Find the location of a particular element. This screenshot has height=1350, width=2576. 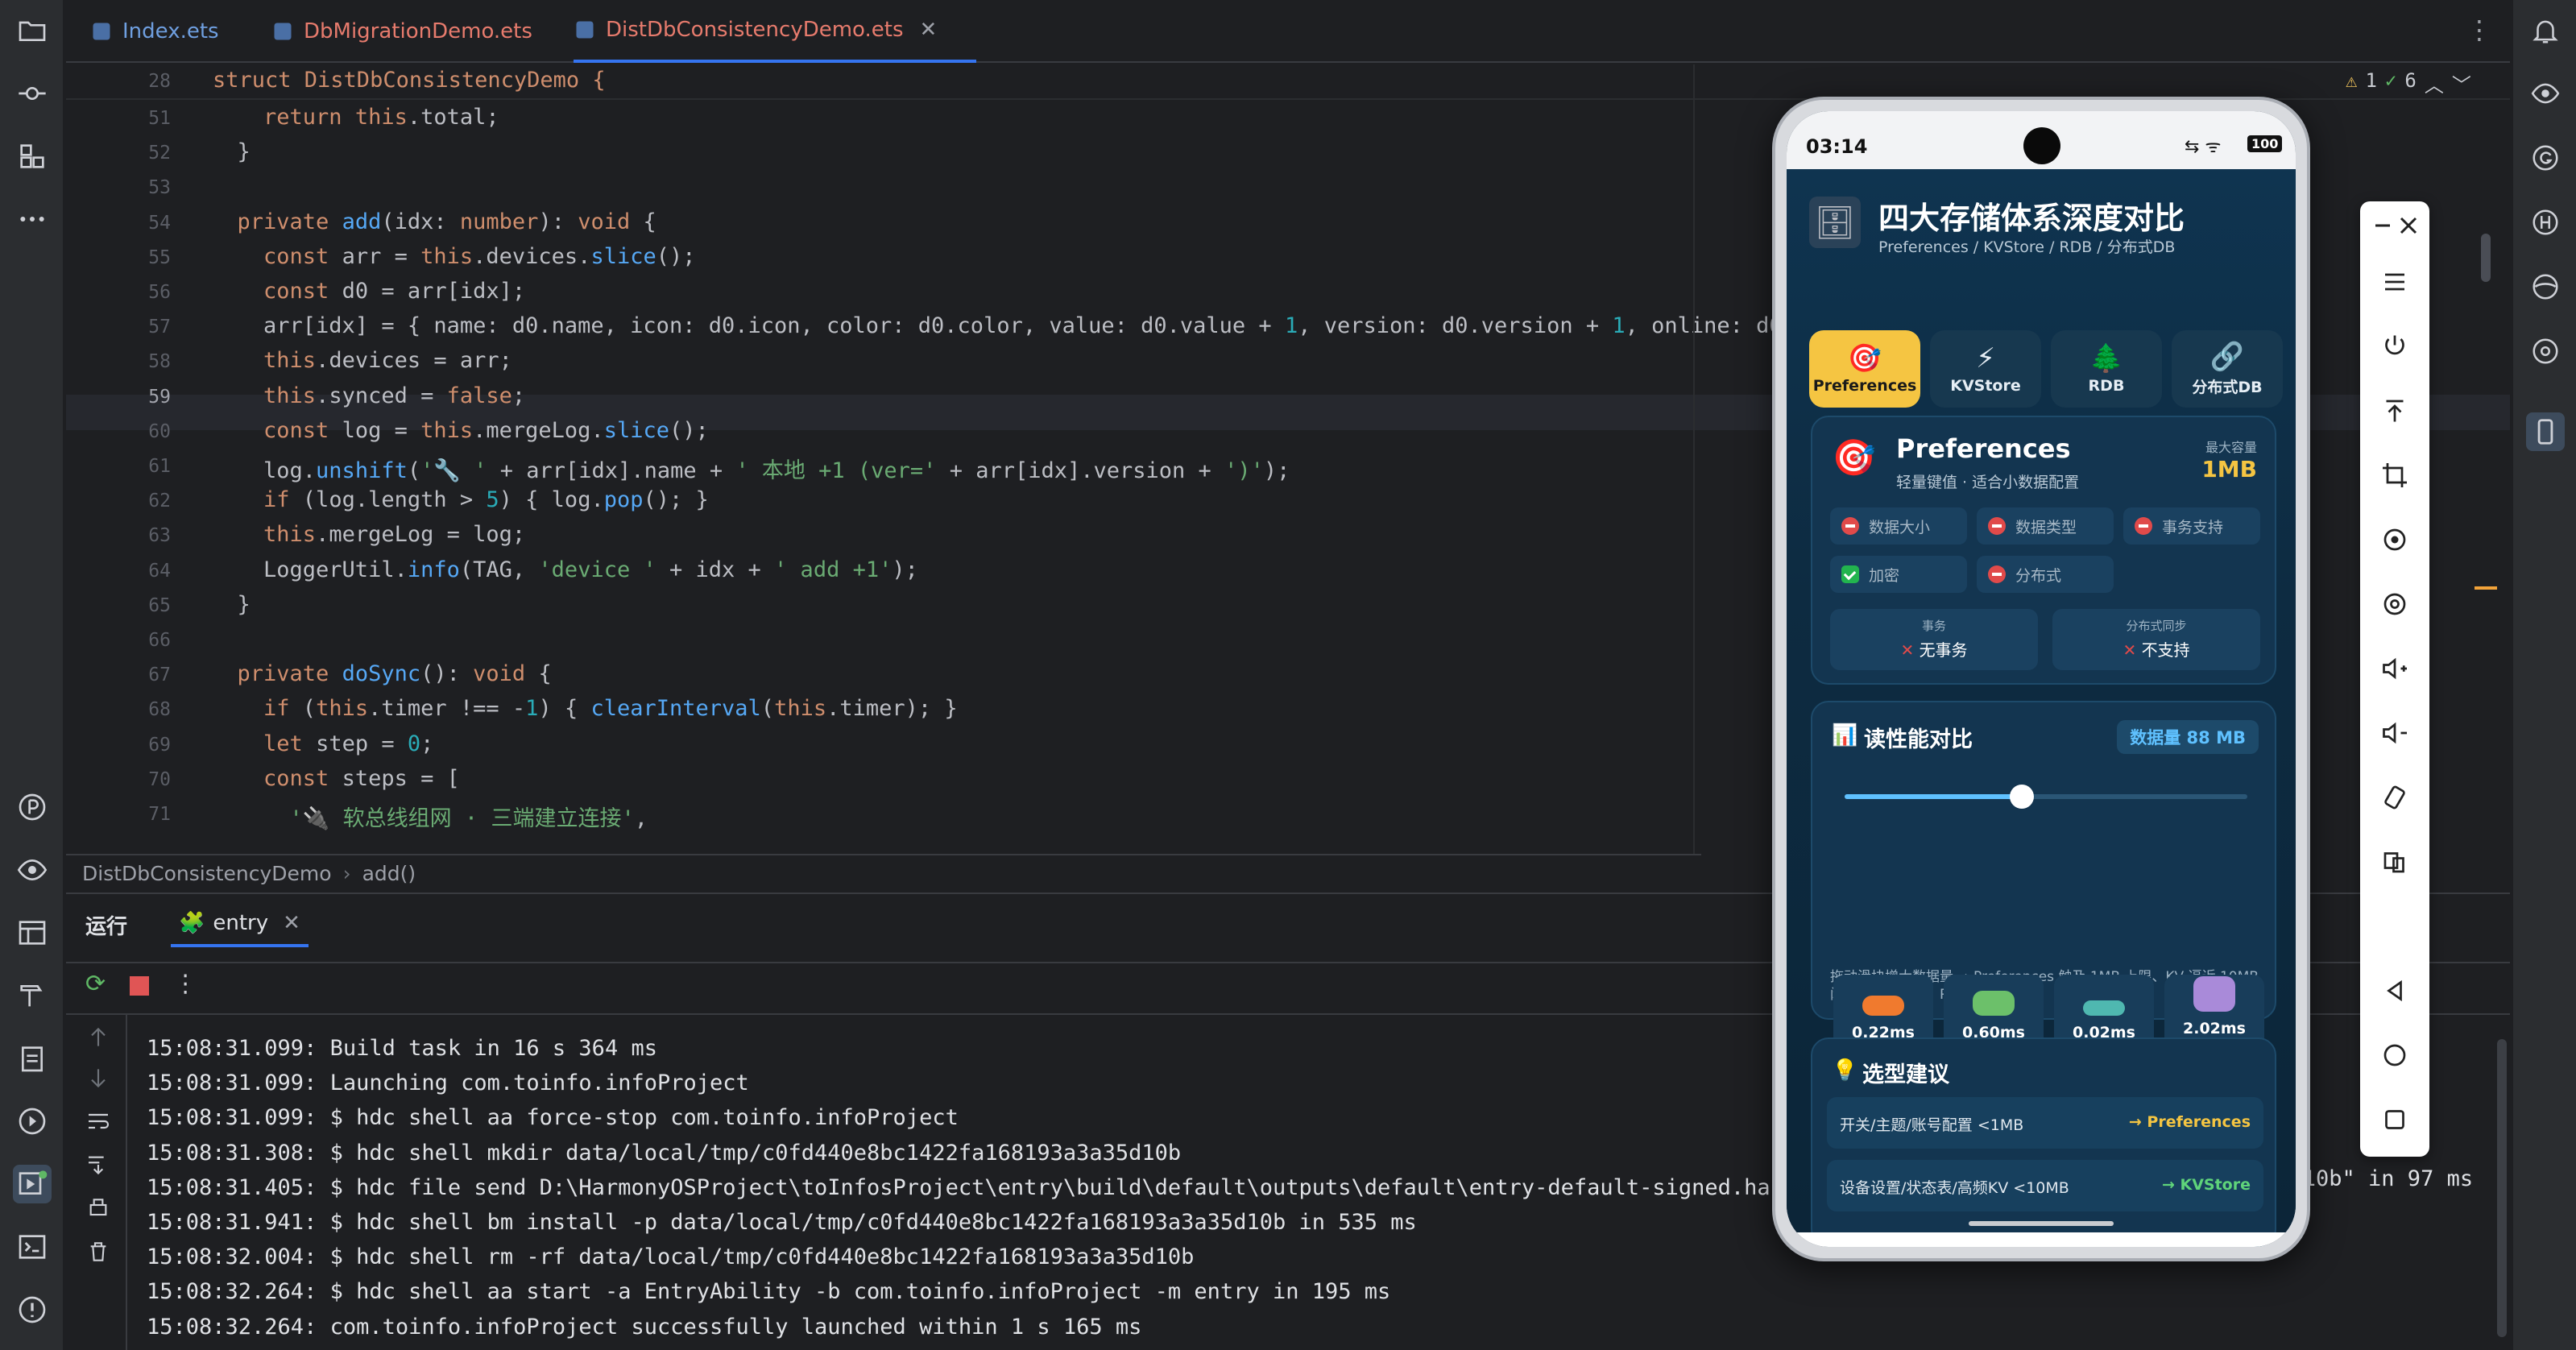

project-folder-icon is located at coordinates (32, 30).